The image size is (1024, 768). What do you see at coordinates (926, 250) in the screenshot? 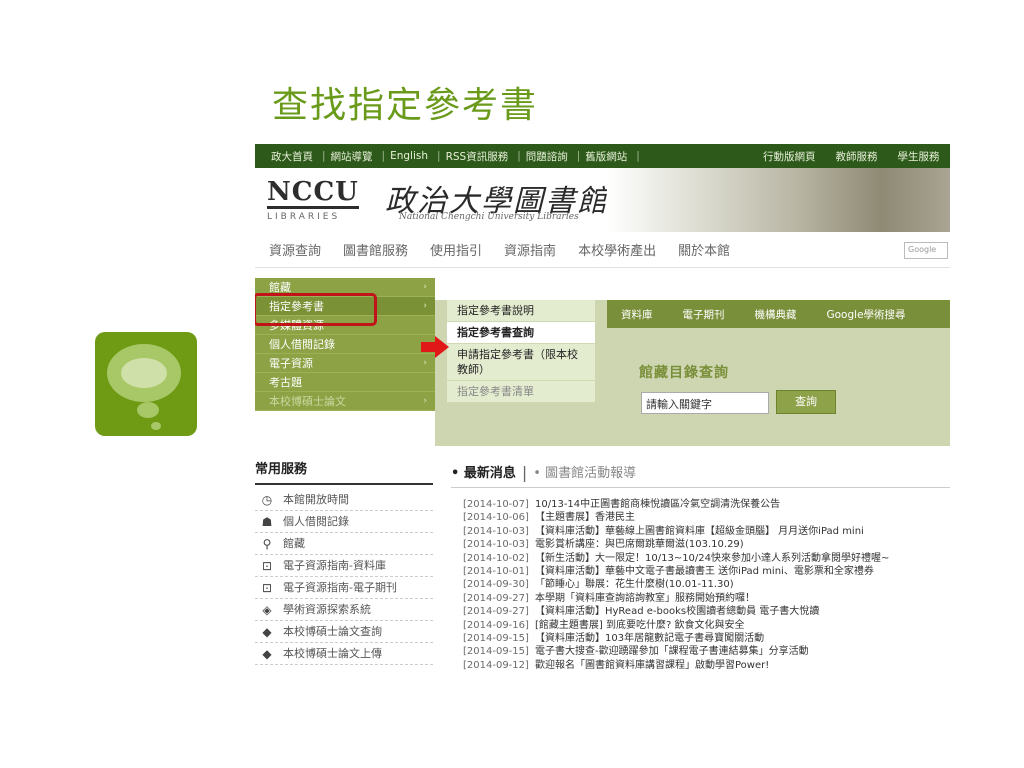
I see `google-search-box: Google` at bounding box center [926, 250].